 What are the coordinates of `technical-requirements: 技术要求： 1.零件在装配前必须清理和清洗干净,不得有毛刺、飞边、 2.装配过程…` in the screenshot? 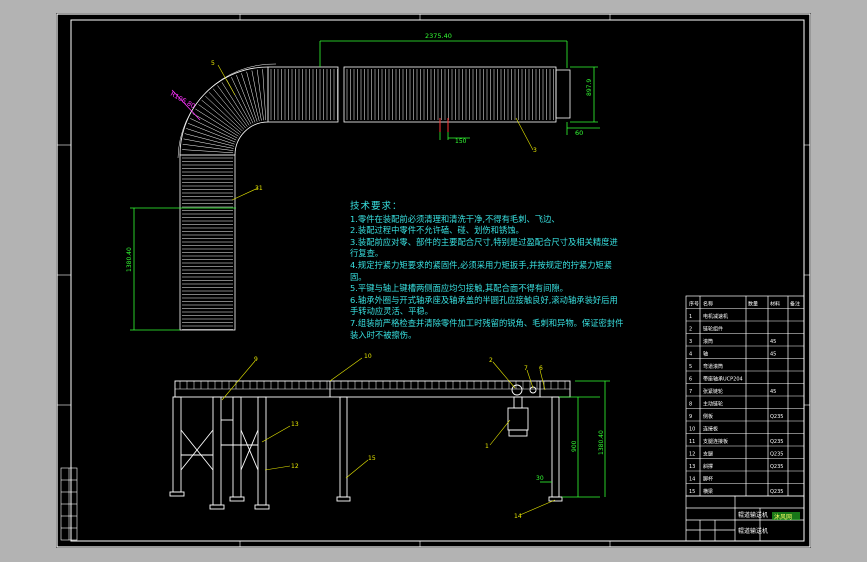 It's located at (507, 271).